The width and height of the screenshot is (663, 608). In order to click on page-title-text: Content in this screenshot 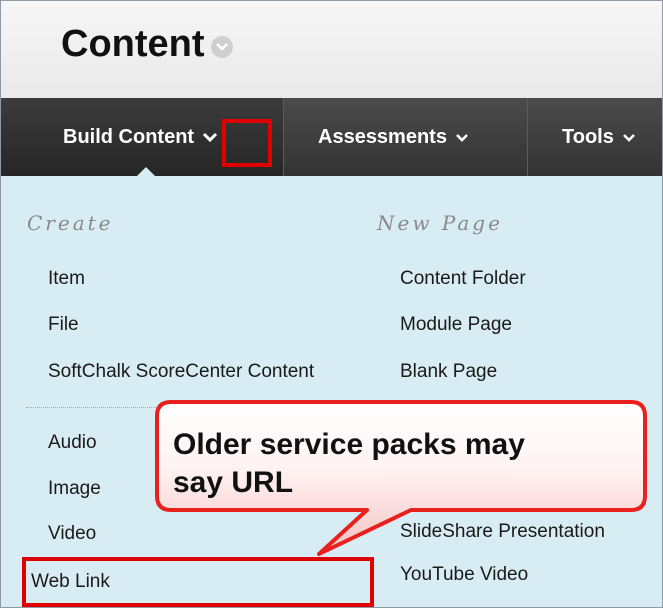, I will do `click(133, 44)`.